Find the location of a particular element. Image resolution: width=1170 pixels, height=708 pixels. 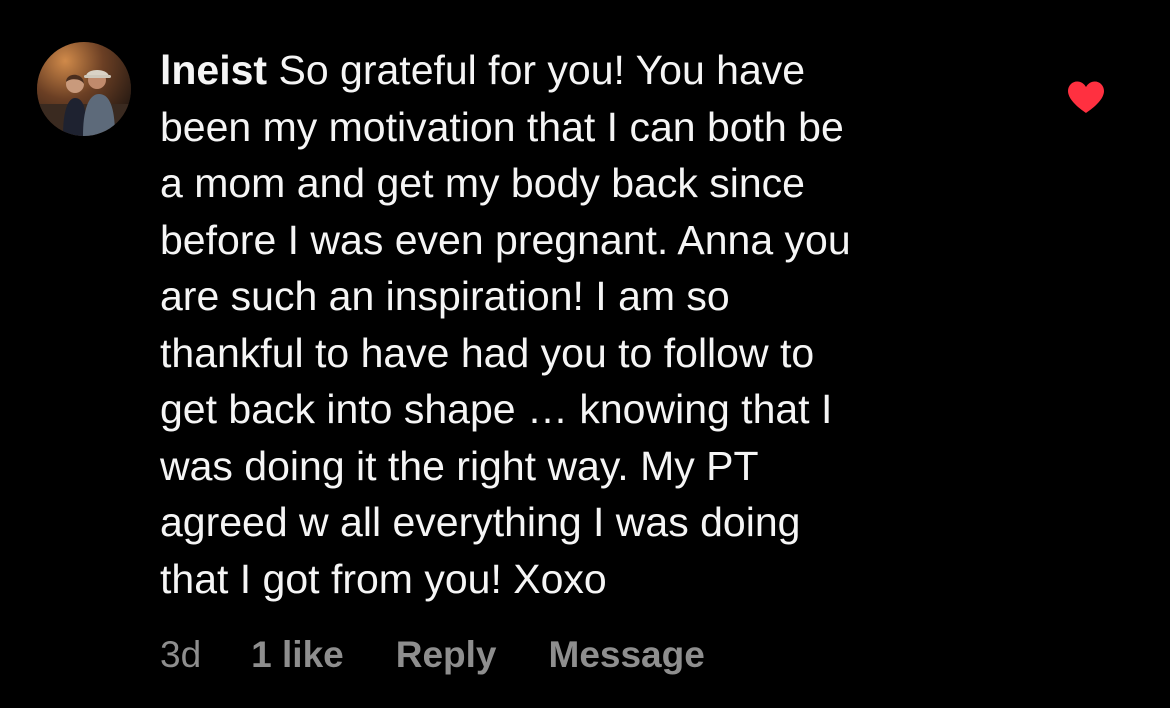

likes-count-link: 1 like is located at coordinates (297, 655).